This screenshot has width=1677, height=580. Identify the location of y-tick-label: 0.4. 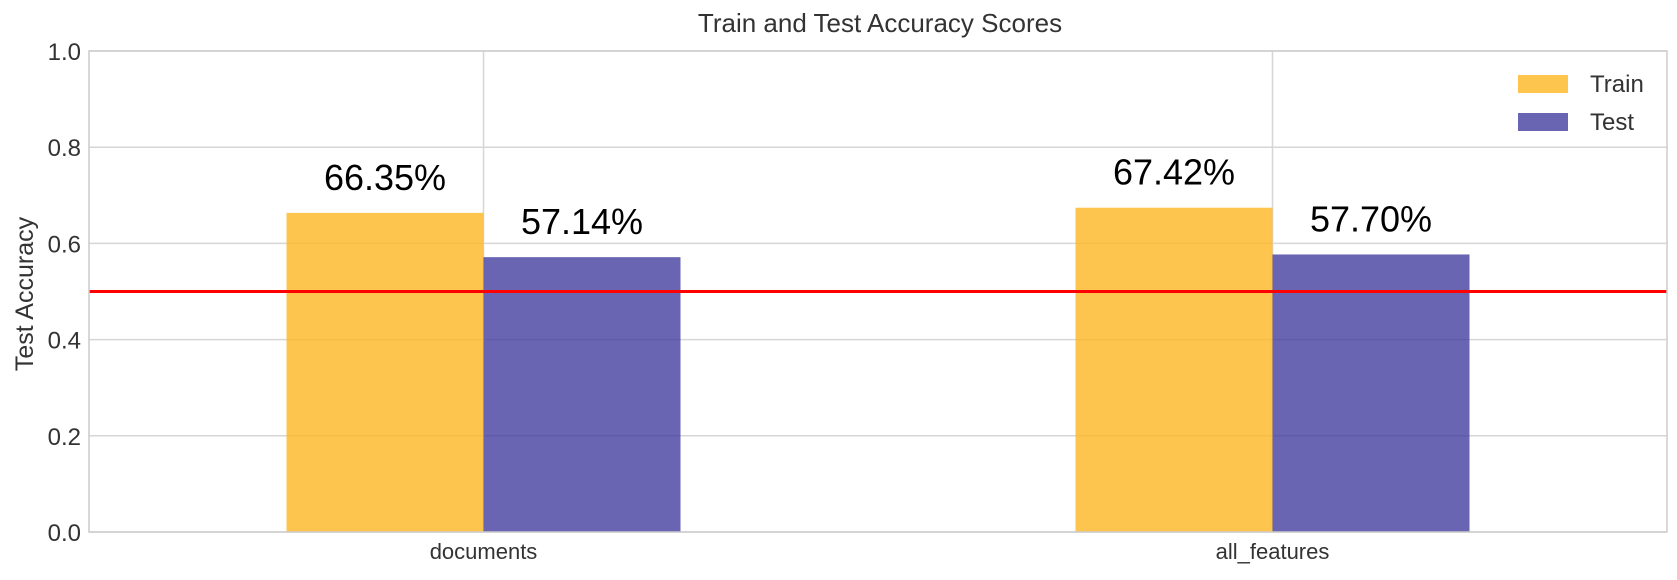
(64, 341).